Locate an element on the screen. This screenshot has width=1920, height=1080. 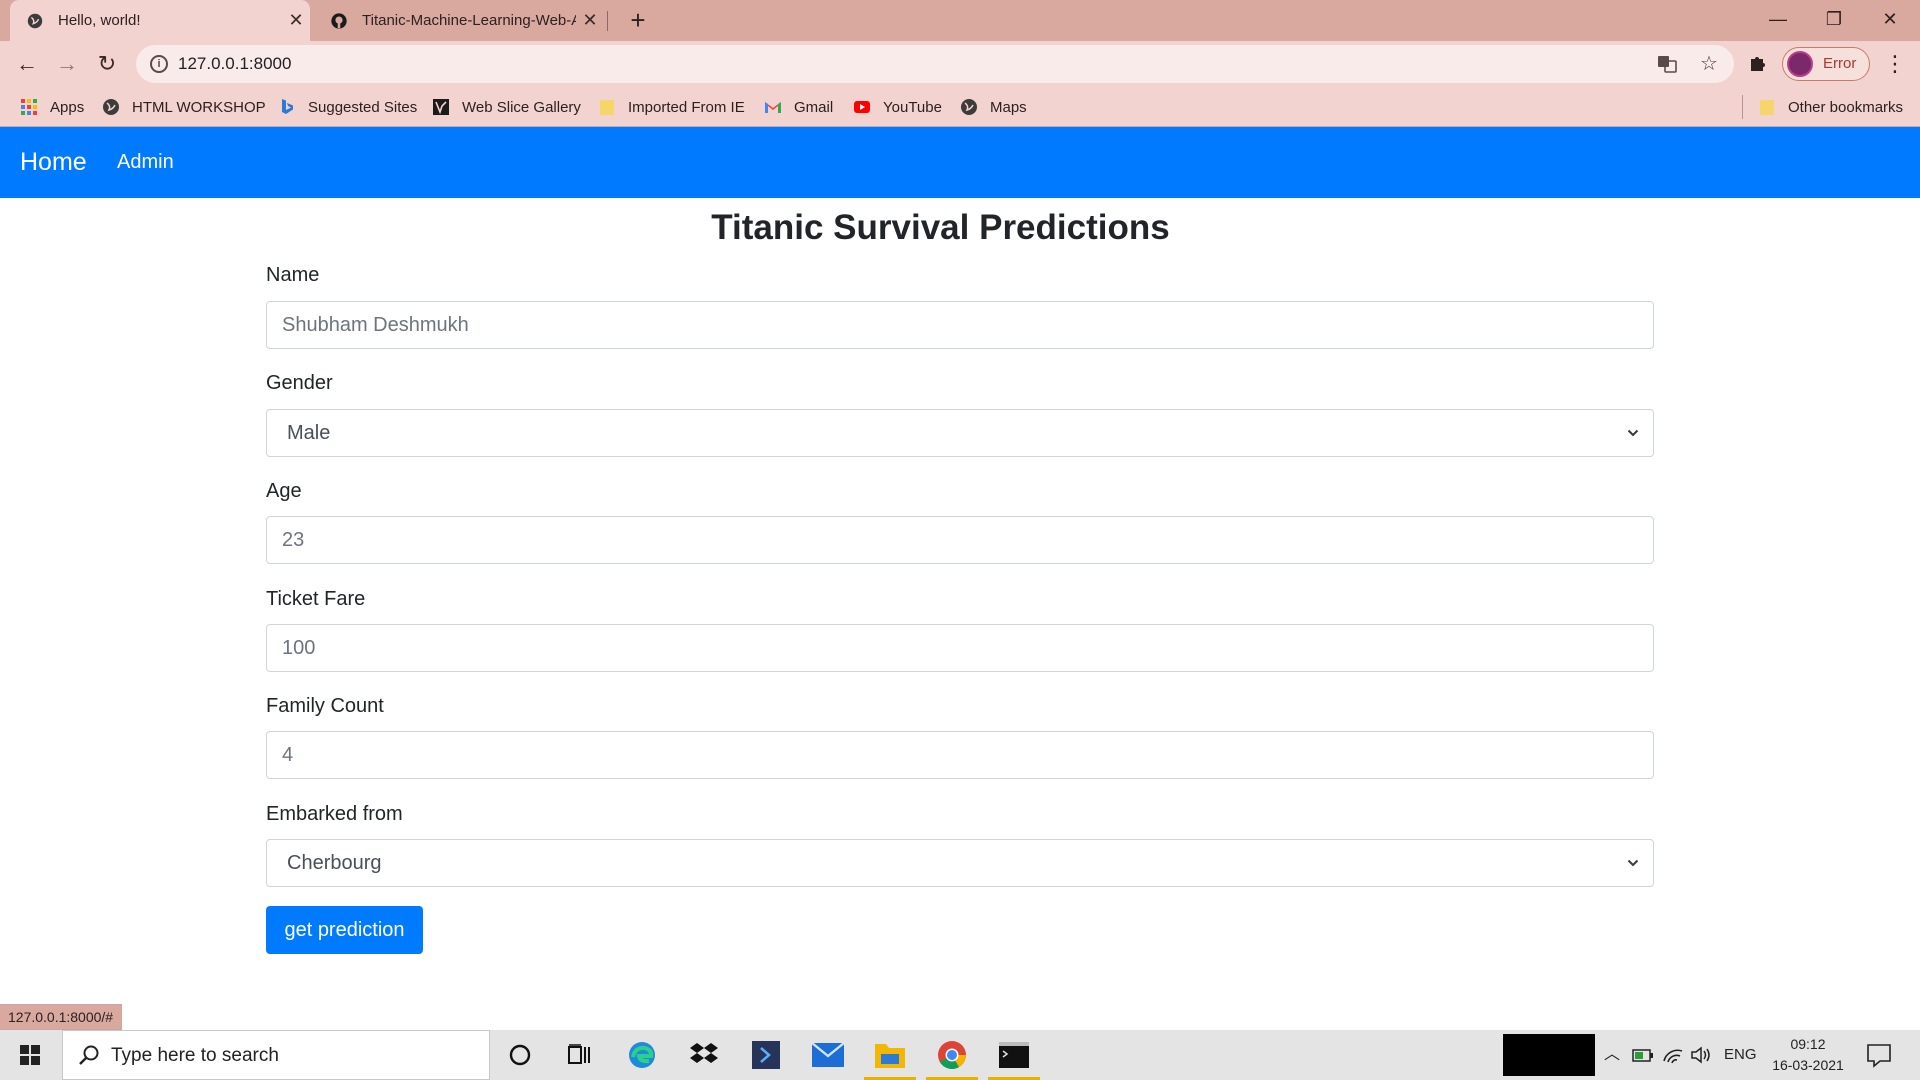
tab-github-repo: Titanic-Machine-Learning-Web-A ✕ is located at coordinates (459, 20).